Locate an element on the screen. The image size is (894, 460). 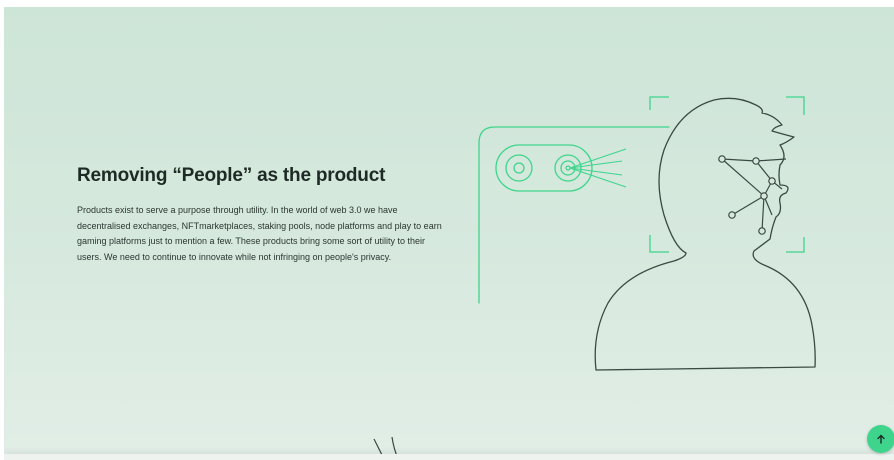
section-heading: Removing “People” as the product is located at coordinates (231, 175).